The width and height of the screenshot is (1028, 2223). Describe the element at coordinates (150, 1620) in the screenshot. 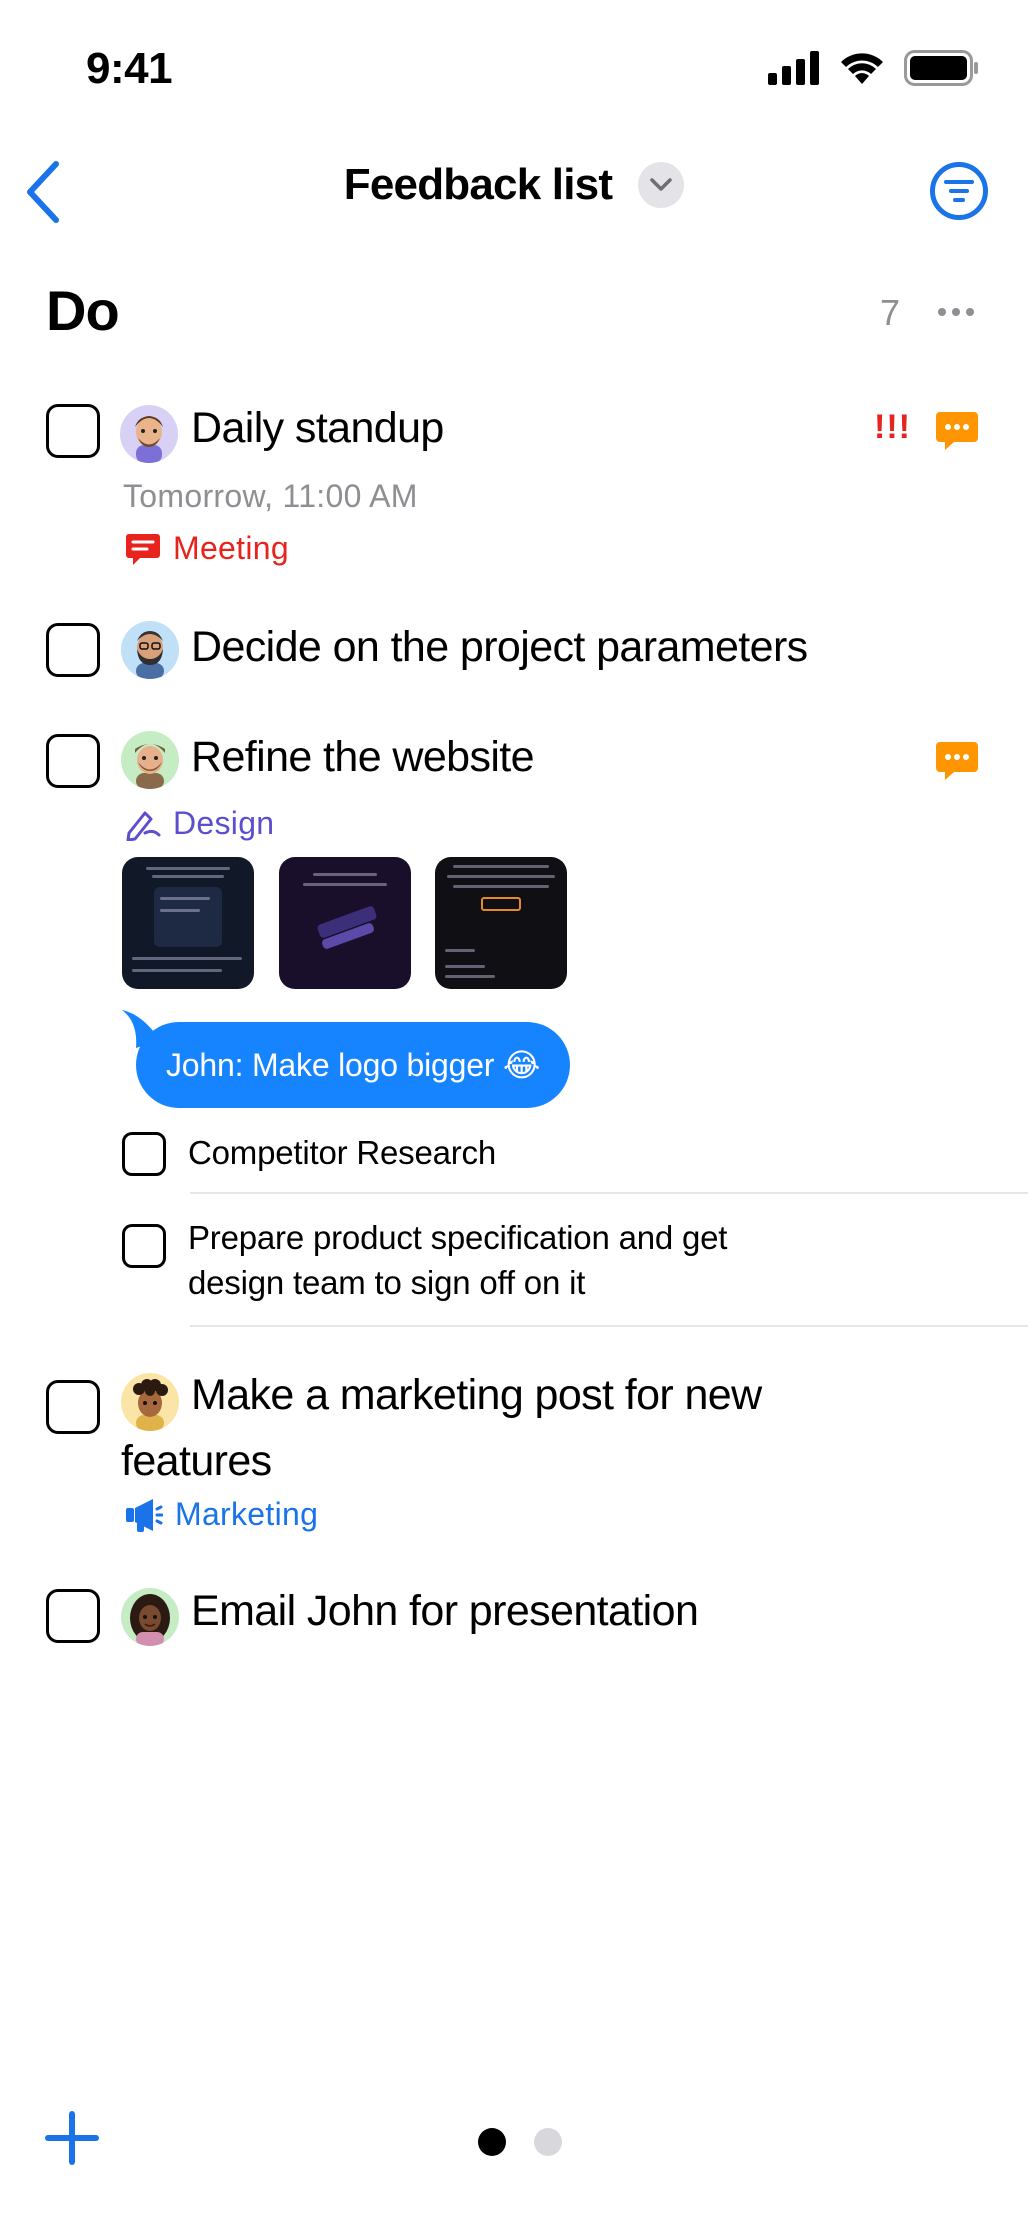

I see `memoji-woman-curly-icon` at that location.